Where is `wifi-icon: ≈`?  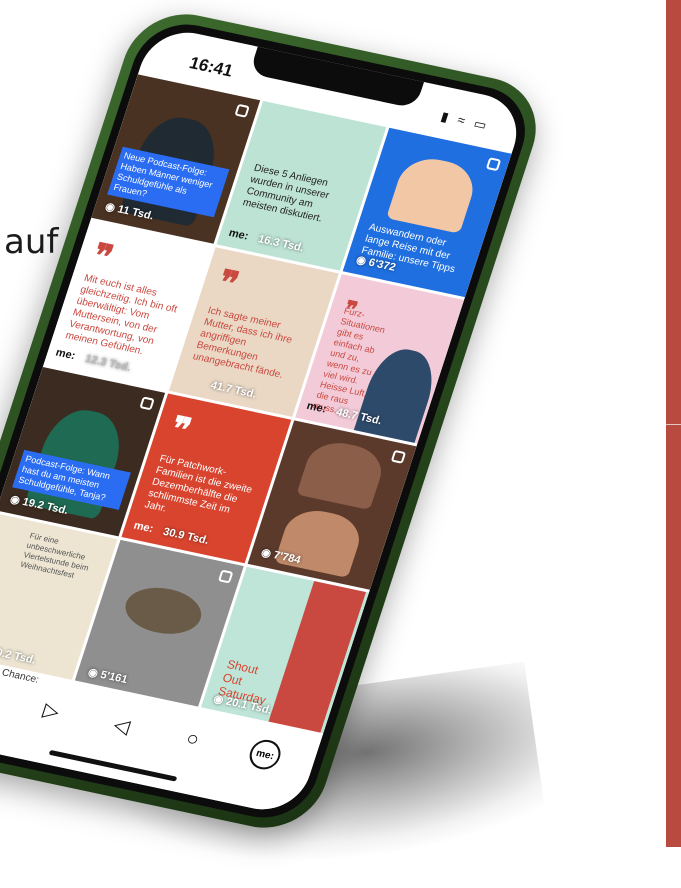
wifi-icon: ≈ is located at coordinates (463, 120).